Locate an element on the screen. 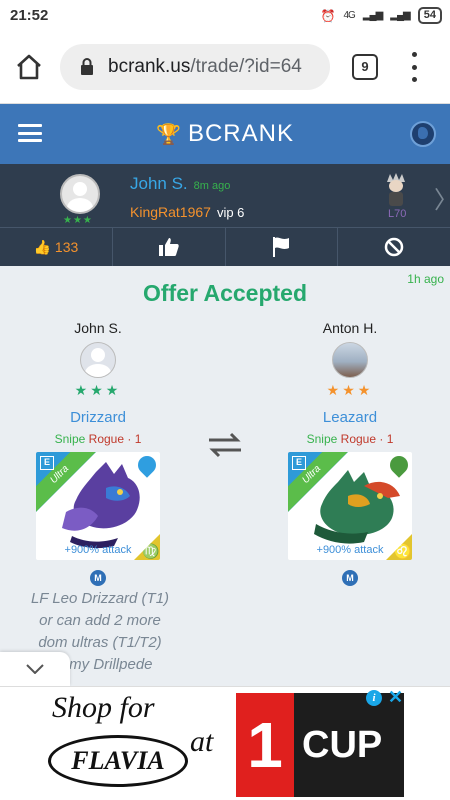 Image resolution: width=450 pixels, height=800 pixels. swap-arrows-icon is located at coordinates (225, 445).